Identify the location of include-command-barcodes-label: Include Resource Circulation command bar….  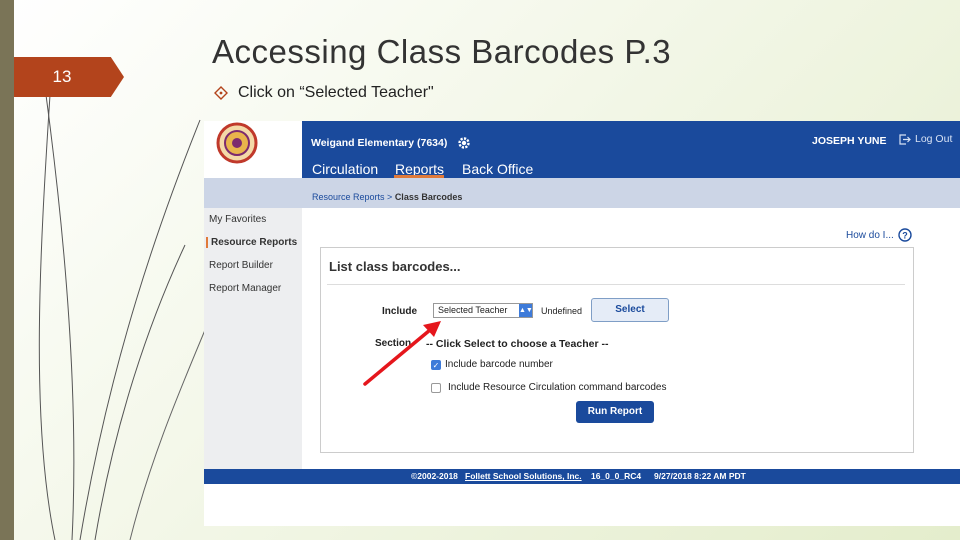
(557, 387).